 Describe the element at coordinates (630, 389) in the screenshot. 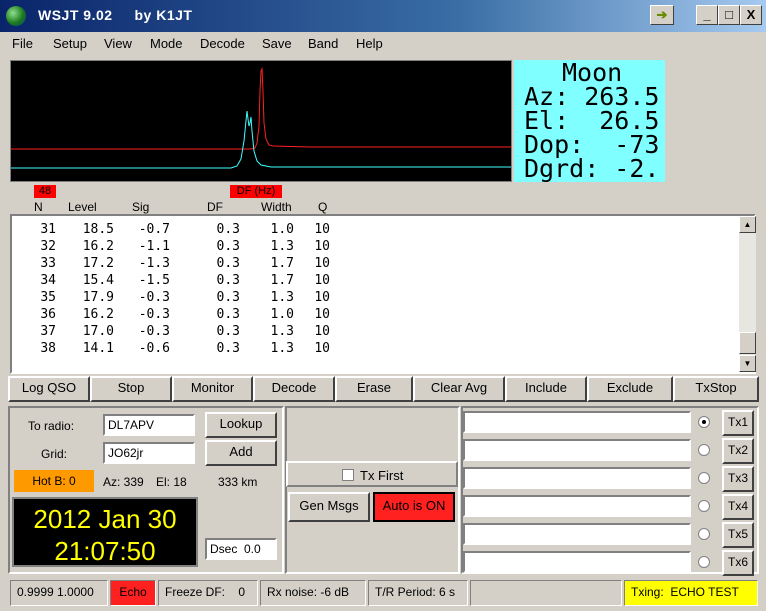

I see `exclude-button: Exclude` at that location.